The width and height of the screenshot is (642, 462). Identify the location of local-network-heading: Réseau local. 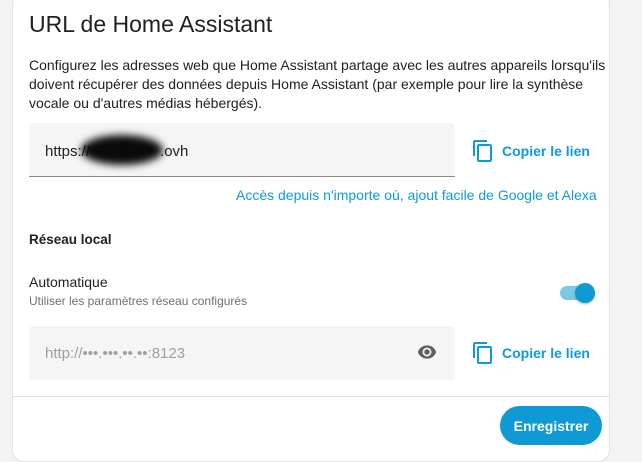
(70, 239).